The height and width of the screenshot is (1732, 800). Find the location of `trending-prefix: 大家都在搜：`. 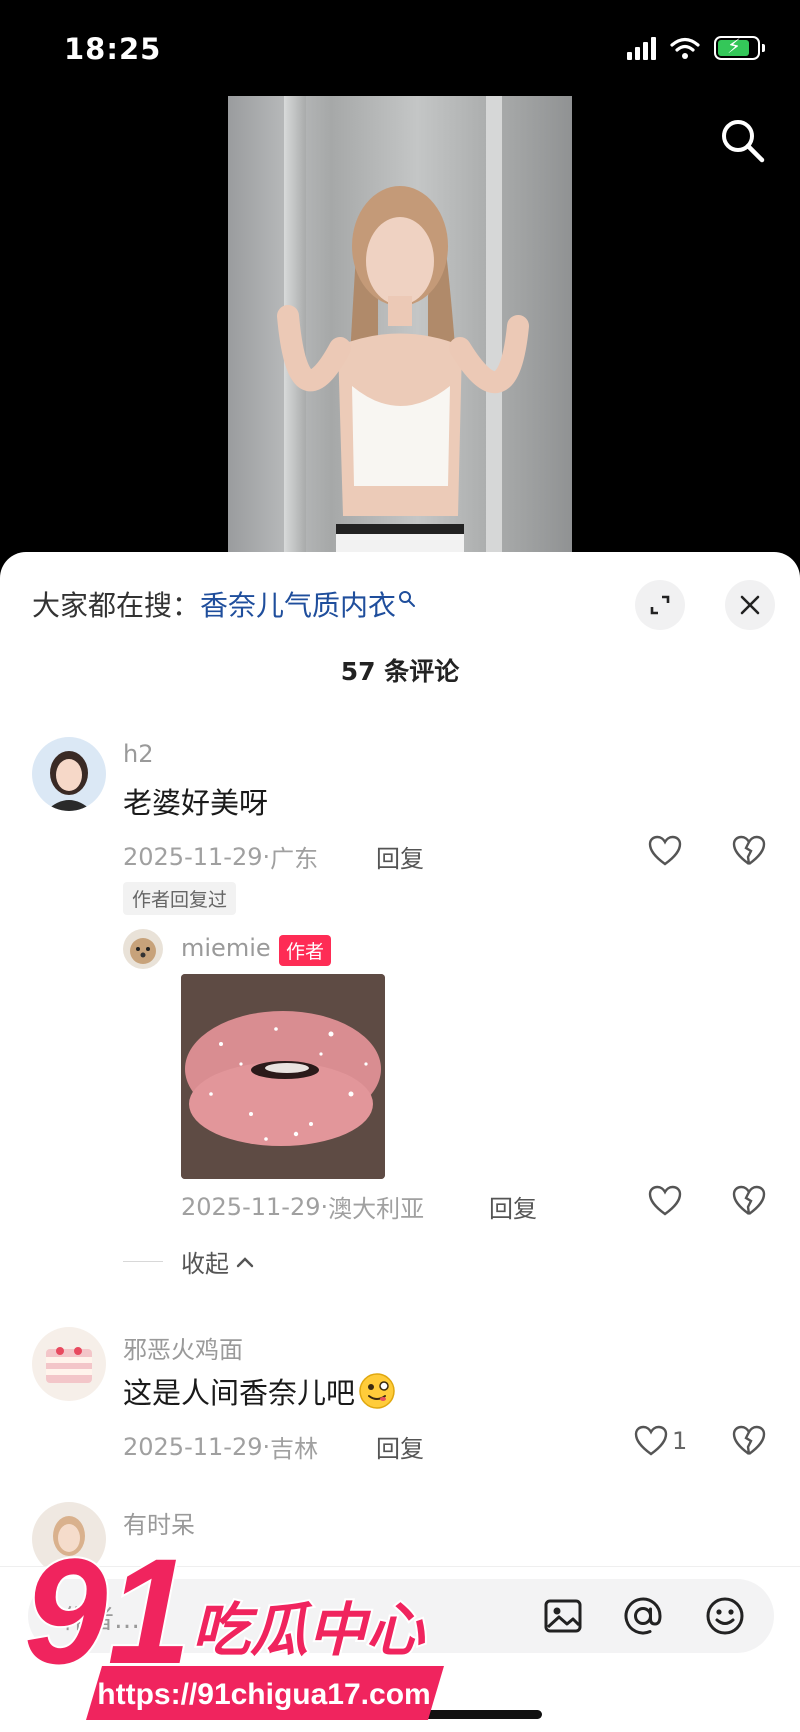

trending-prefix: 大家都在搜： is located at coordinates (116, 605).